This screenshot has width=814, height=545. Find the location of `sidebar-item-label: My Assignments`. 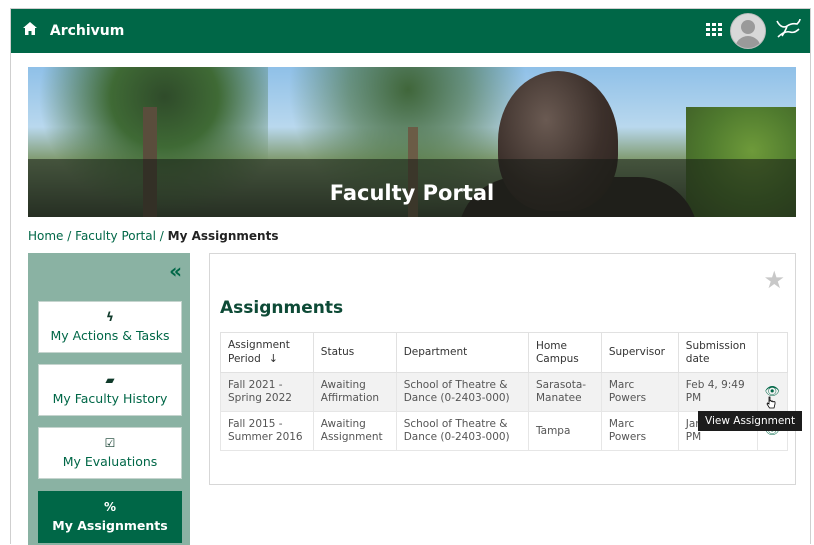

sidebar-item-label: My Assignments is located at coordinates (110, 525).